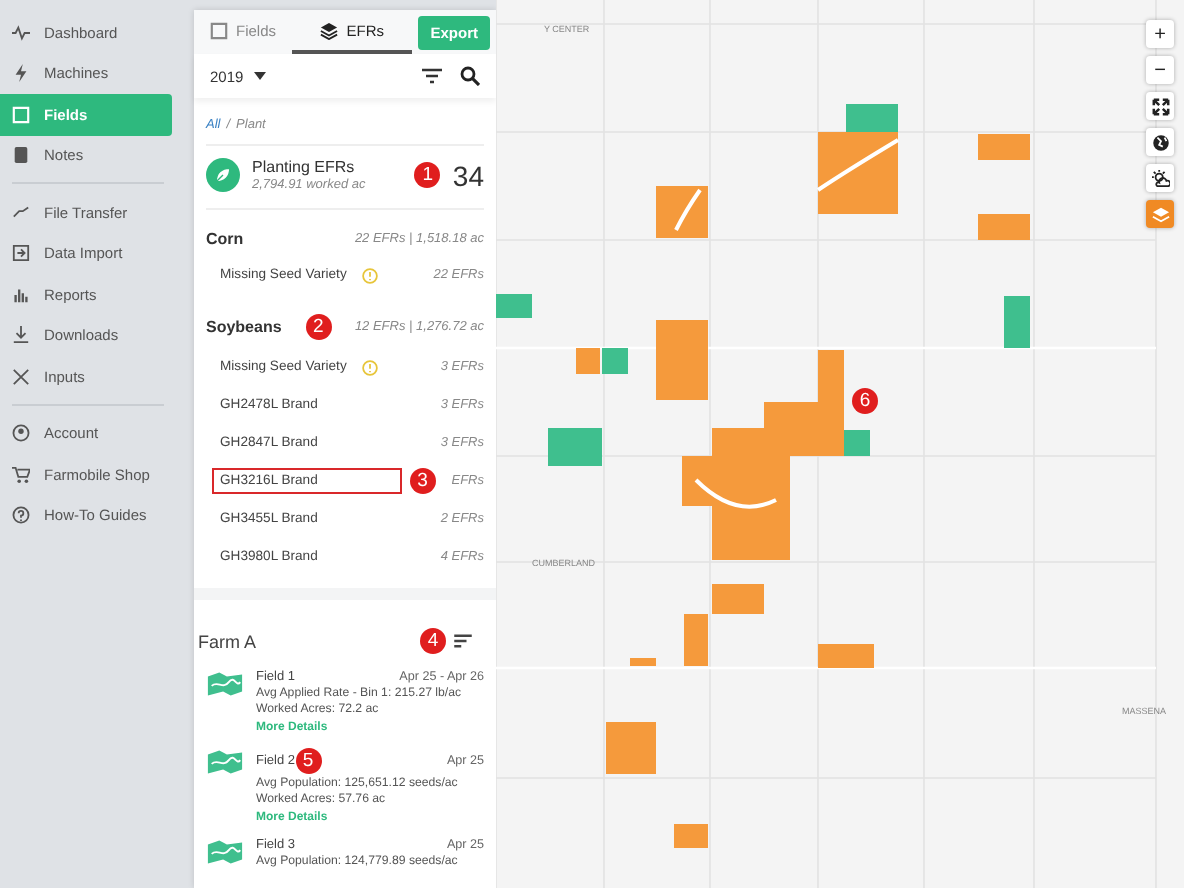 This screenshot has width=1184, height=888. What do you see at coordinates (21, 73) in the screenshot?
I see `lightning-icon` at bounding box center [21, 73].